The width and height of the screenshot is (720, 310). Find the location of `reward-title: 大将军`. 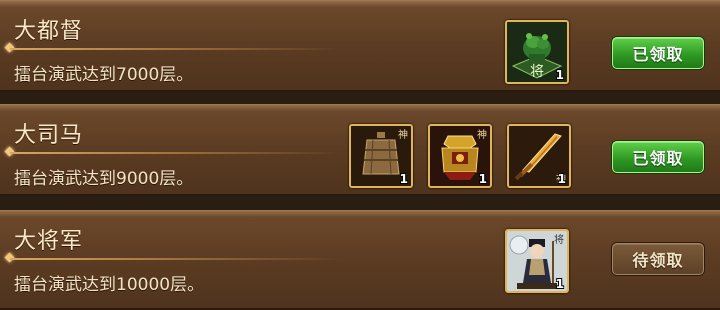

reward-title: 大将军 is located at coordinates (49, 241).